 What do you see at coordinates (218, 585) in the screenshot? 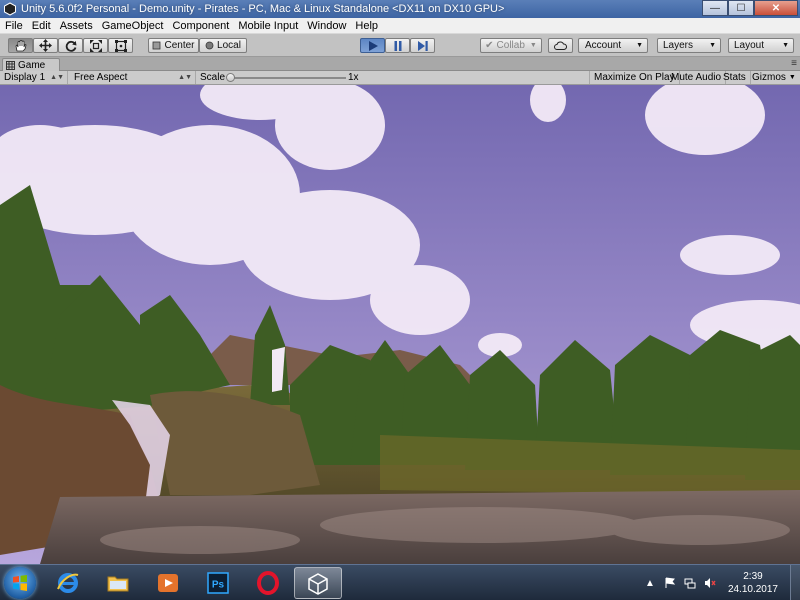
I see `svg-text: Ps` at bounding box center [218, 585].